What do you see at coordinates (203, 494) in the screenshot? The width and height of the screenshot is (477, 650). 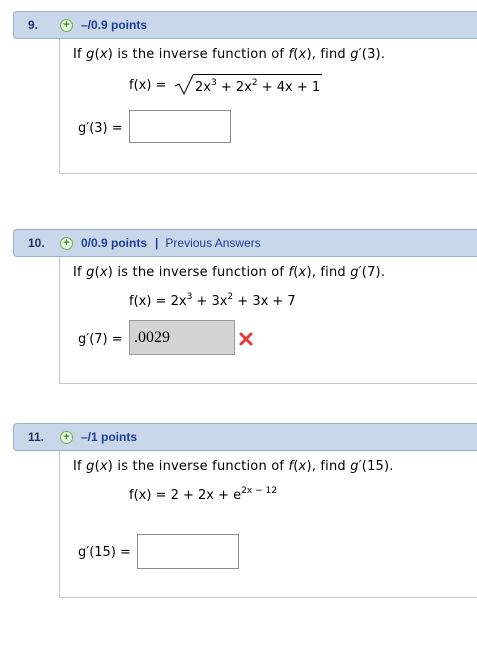 I see `function-formula: f(x) = 2 + 2x + e2x − 12` at bounding box center [203, 494].